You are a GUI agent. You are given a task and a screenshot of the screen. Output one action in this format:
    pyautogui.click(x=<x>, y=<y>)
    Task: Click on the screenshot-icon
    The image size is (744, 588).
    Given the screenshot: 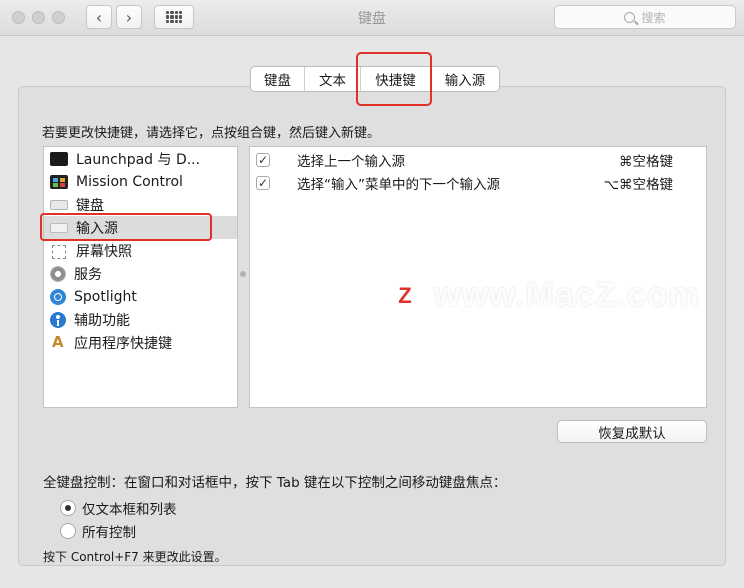 What is the action you would take?
    pyautogui.click(x=59, y=251)
    